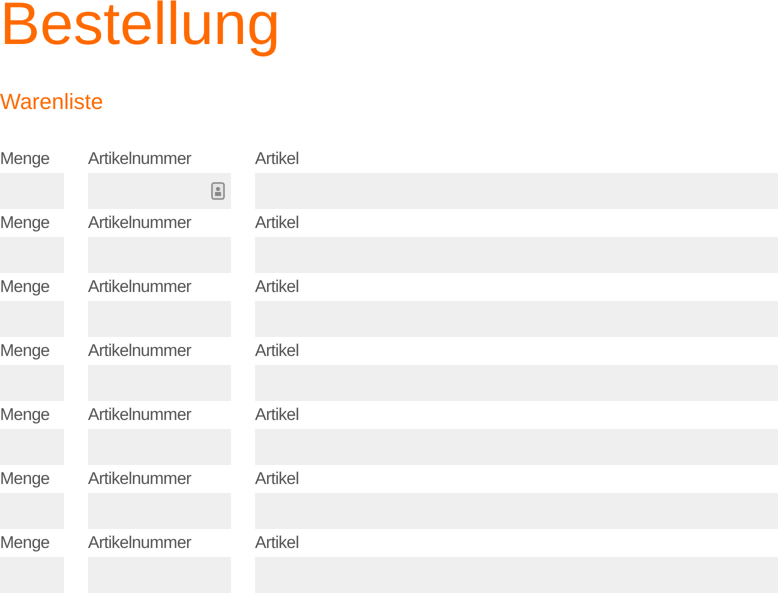 Image resolution: width=778 pixels, height=594 pixels. What do you see at coordinates (218, 191) in the screenshot?
I see `contact-card-icon` at bounding box center [218, 191].